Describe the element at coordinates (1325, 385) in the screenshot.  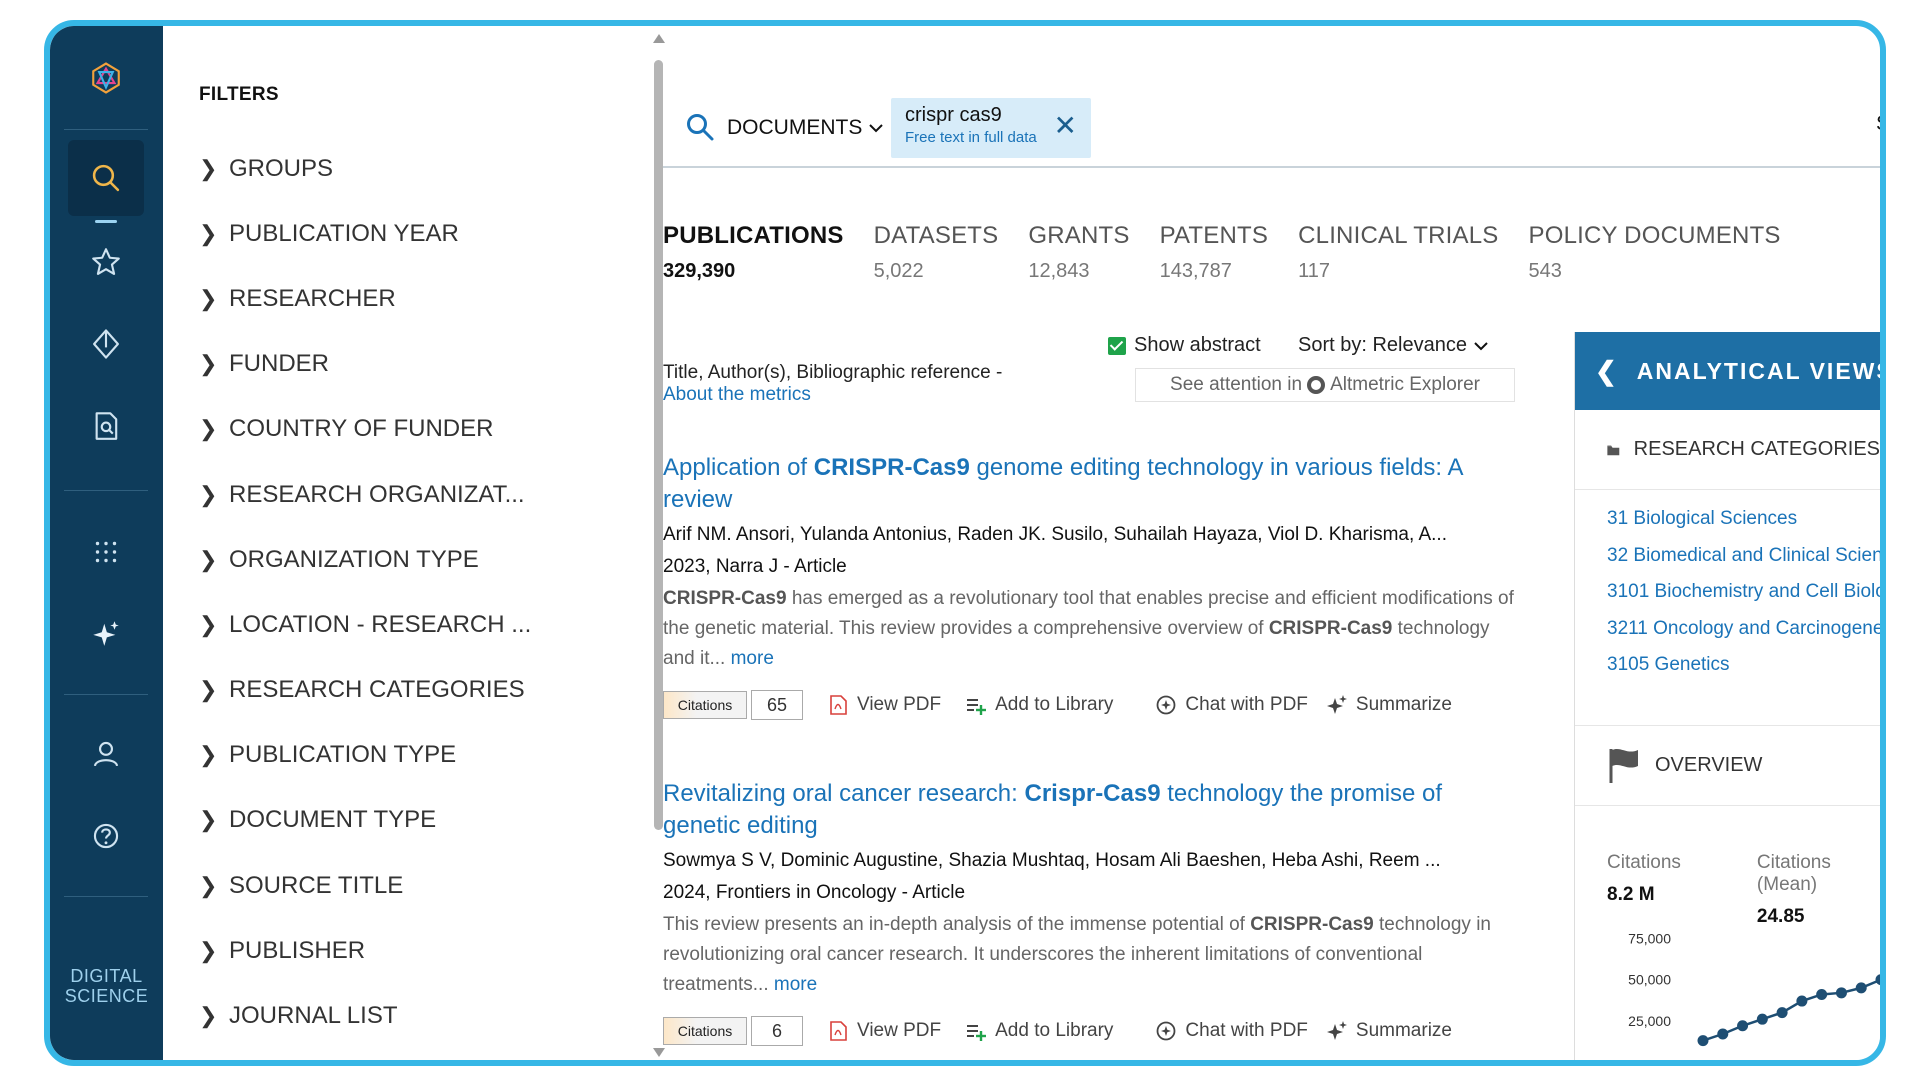
I see `altmetric-explorer-link: See attention in Altmetric Explorer` at that location.